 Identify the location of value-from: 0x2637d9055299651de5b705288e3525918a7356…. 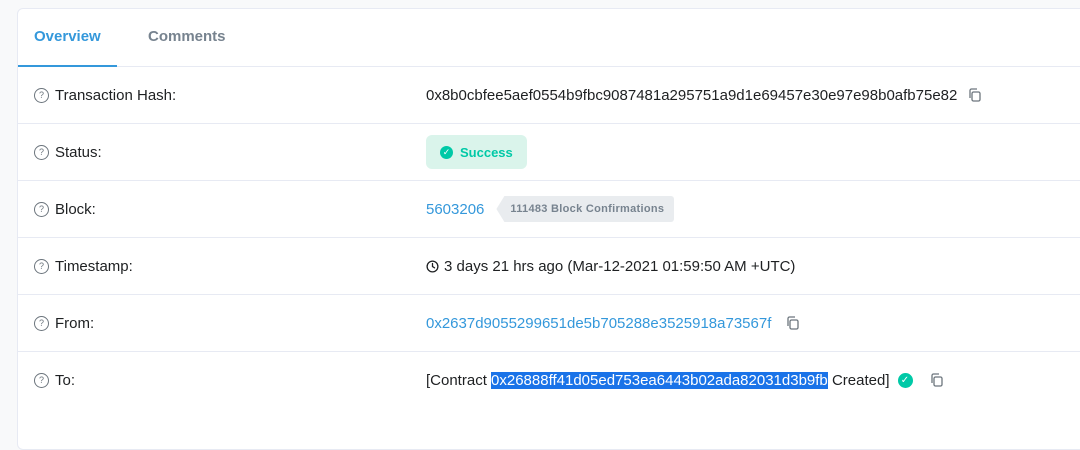
(613, 323).